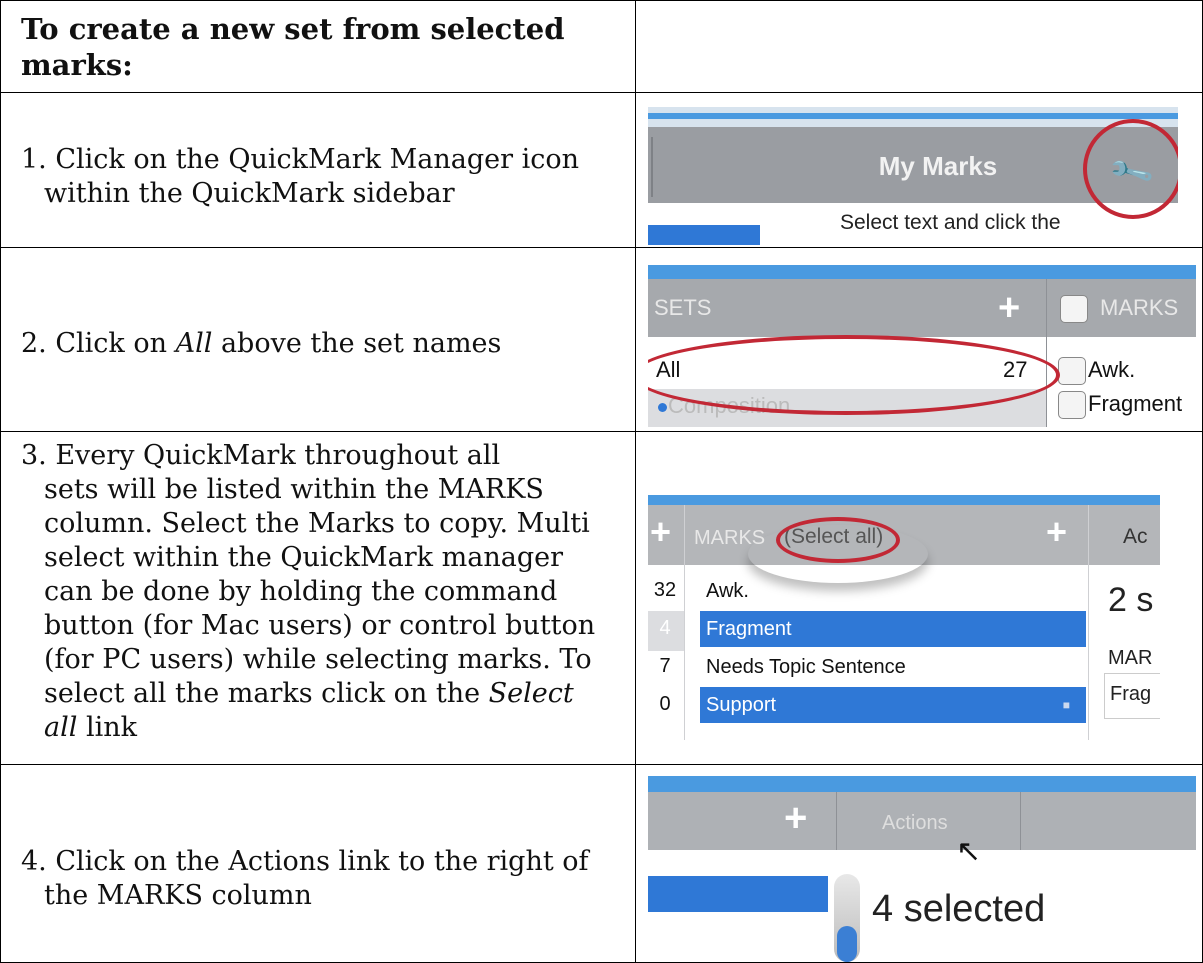 The height and width of the screenshot is (963, 1203). Describe the element at coordinates (893, 629) in the screenshot. I see `mark-list-item-selected: Fragment` at that location.